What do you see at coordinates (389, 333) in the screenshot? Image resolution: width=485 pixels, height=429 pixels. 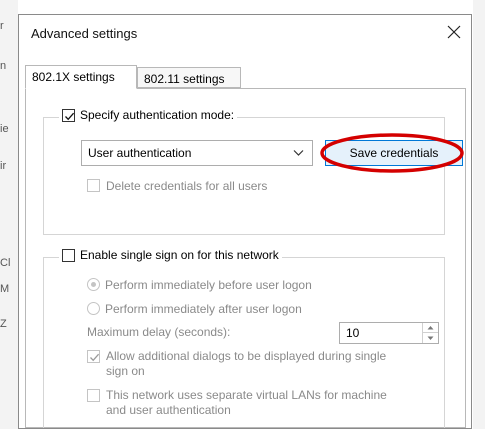 I see `max-delay-spinbox: 10` at bounding box center [389, 333].